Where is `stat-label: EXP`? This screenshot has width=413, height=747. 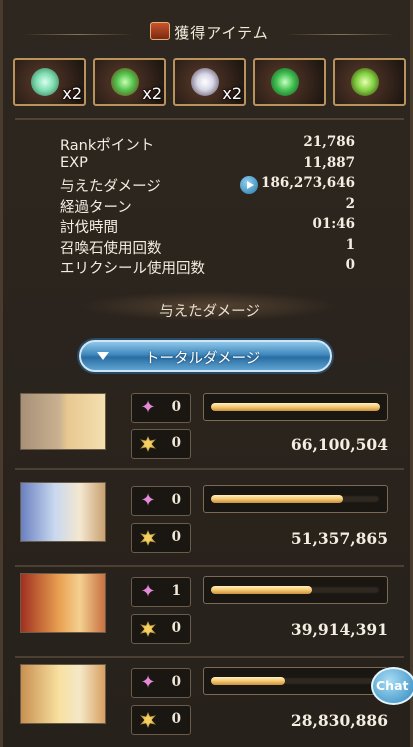 stat-label: EXP is located at coordinates (74, 162).